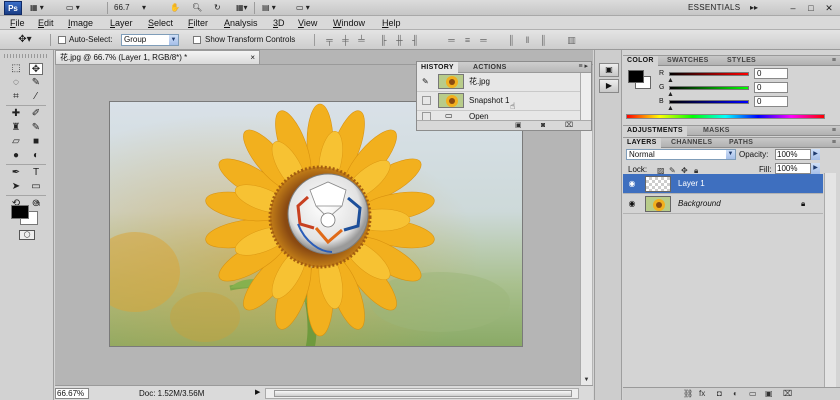 Image resolution: width=840 pixels, height=400 pixels. Describe the element at coordinates (735, 394) in the screenshot. I see `adjustment-icon: ◐` at that location.